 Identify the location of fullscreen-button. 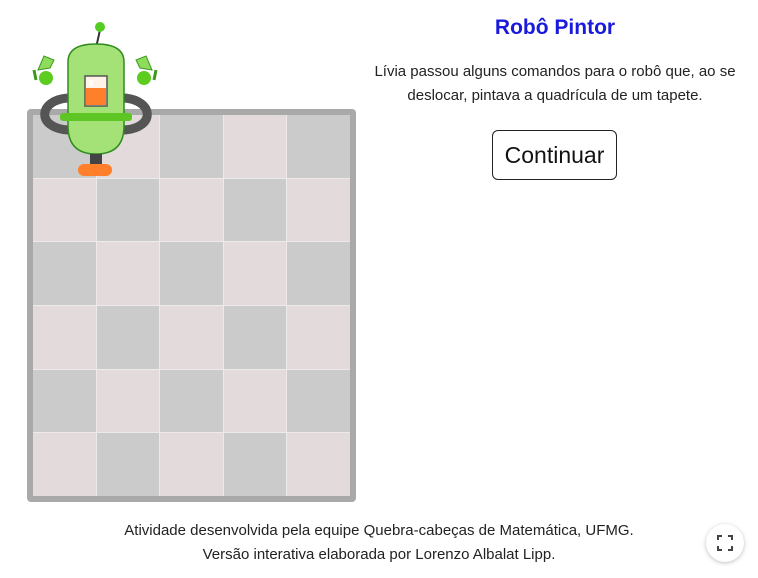
(725, 543).